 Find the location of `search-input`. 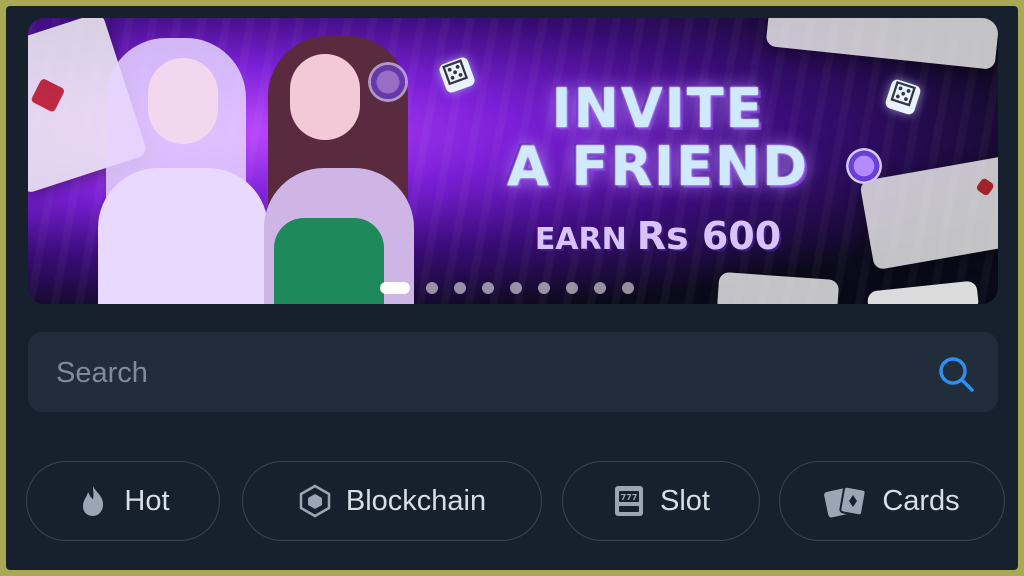

search-input is located at coordinates (486, 373).